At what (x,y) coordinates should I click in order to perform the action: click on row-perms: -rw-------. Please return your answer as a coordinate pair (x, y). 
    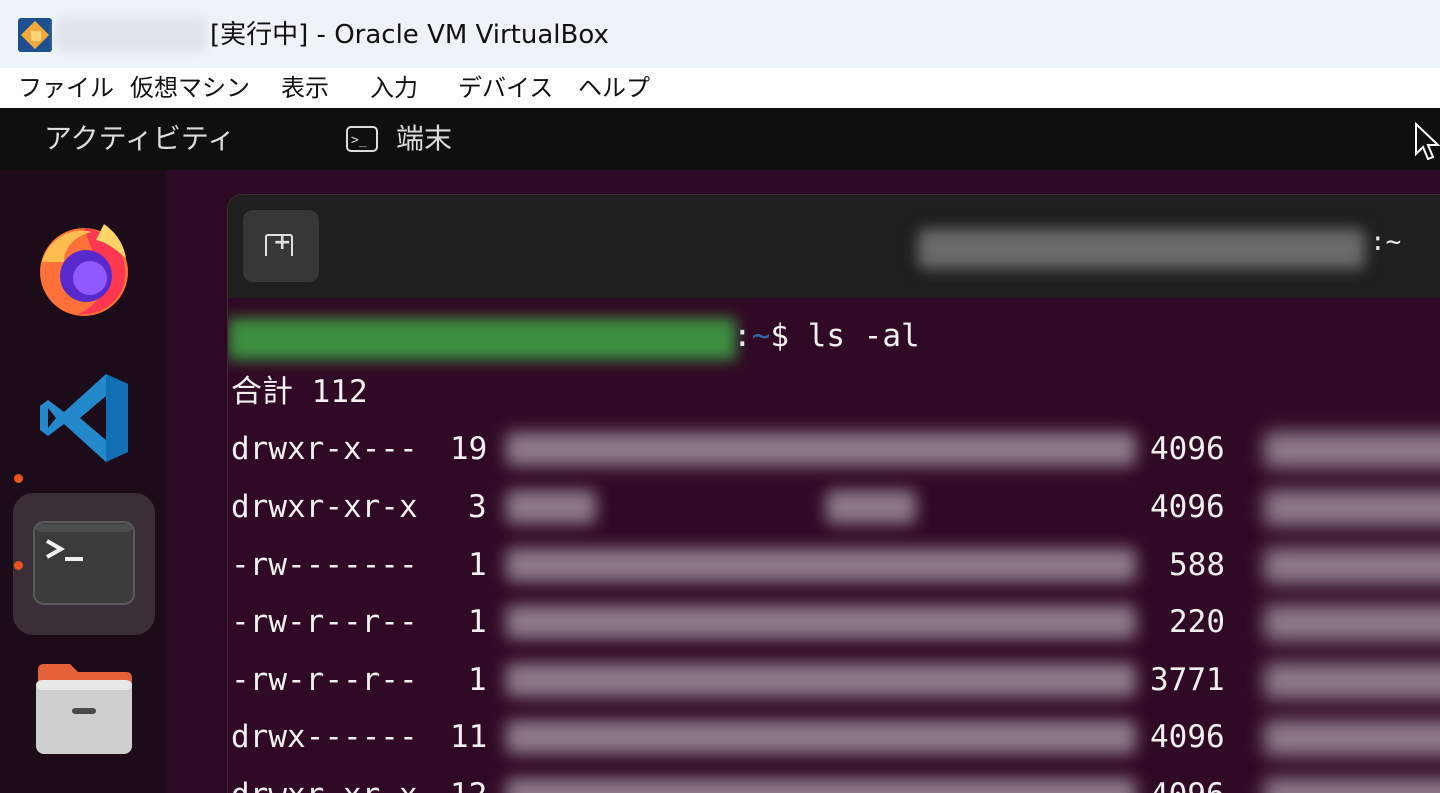
    Looking at the image, I should click on (324, 565).